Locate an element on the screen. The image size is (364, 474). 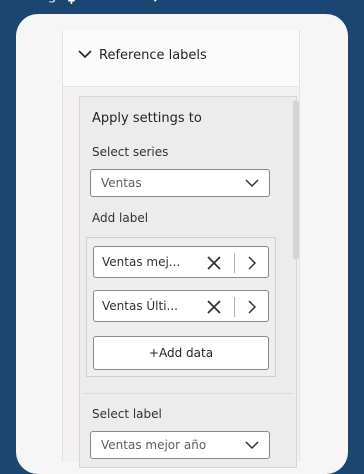
cropped-title-text: ᵗᵉᵘᵍᵃ˖ᵘᵘᵘᵃᵉˢᵗᵉ˒ᵉᵃᵗᵃᵘ is located at coordinates (185, 5).